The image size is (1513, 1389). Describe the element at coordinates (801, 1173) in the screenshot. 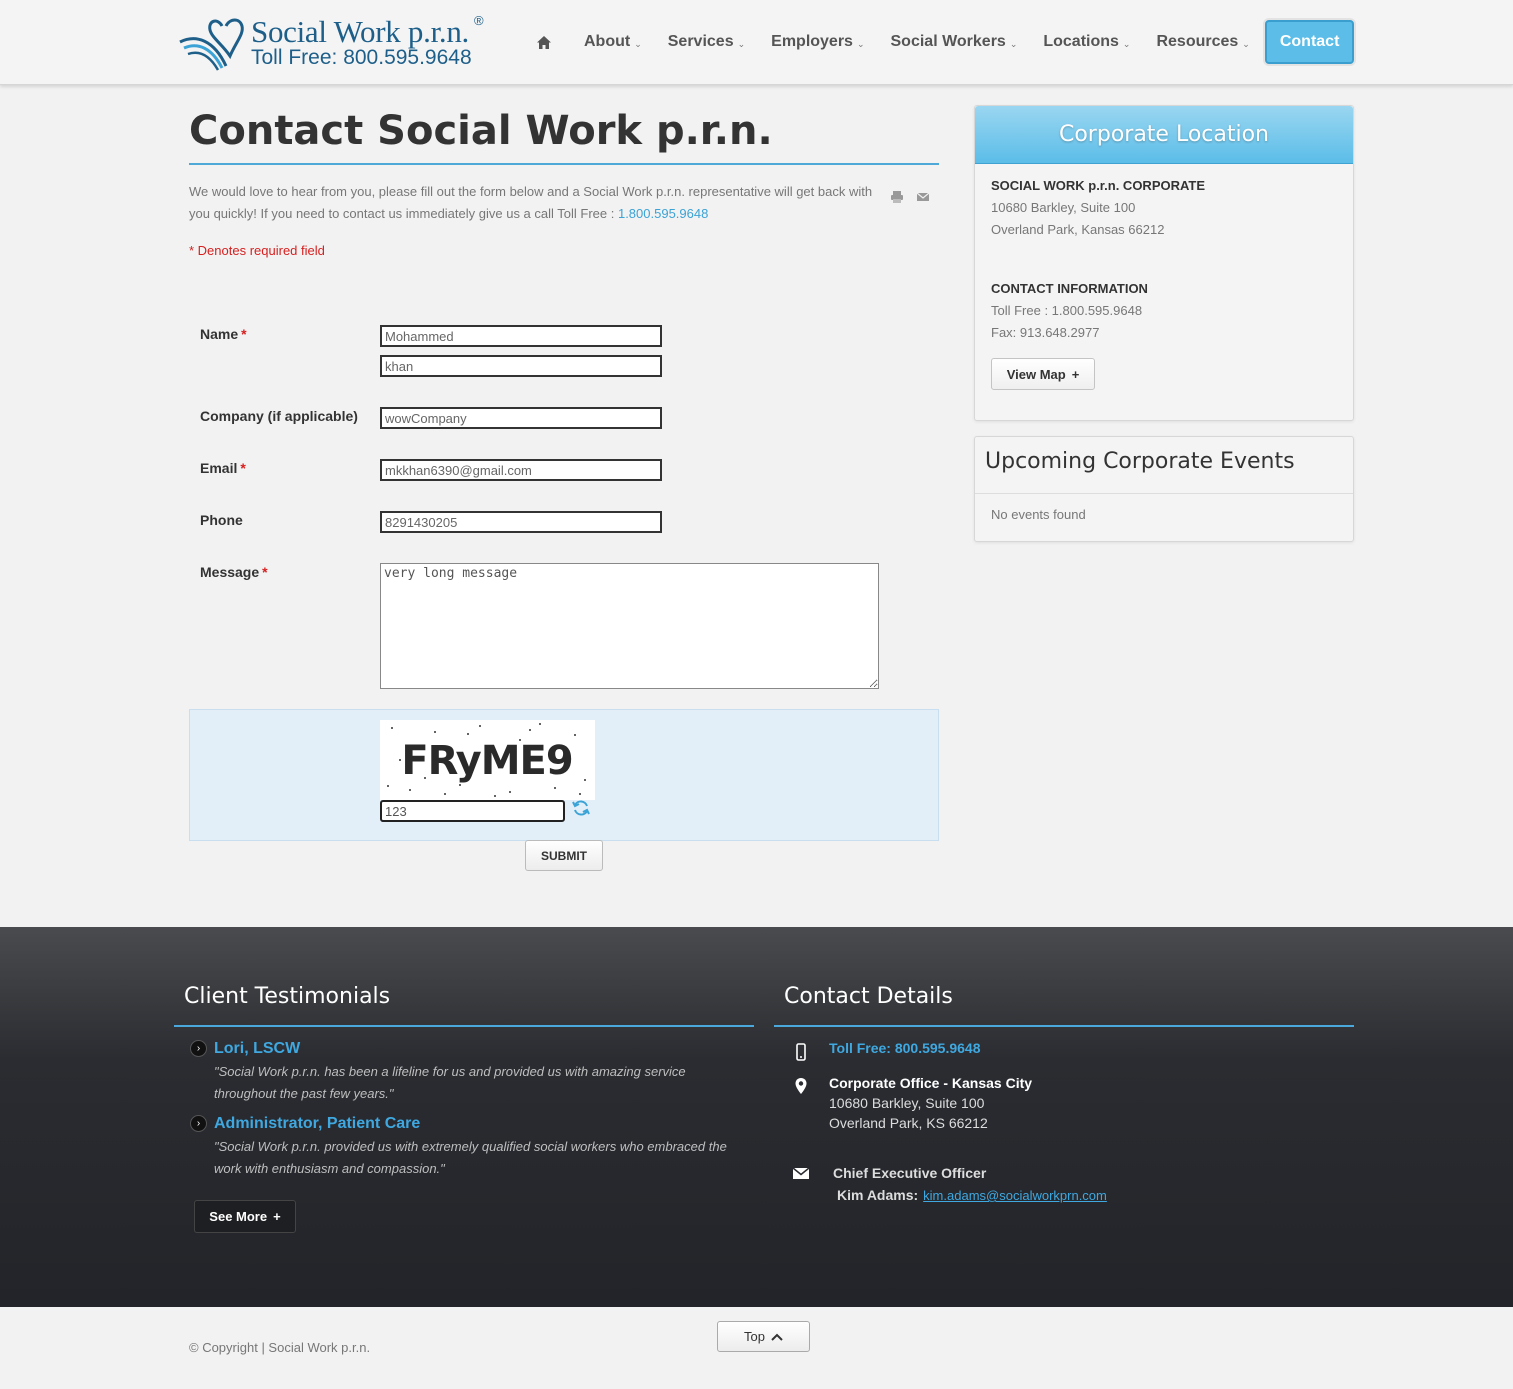

I see `envelope-icon` at that location.